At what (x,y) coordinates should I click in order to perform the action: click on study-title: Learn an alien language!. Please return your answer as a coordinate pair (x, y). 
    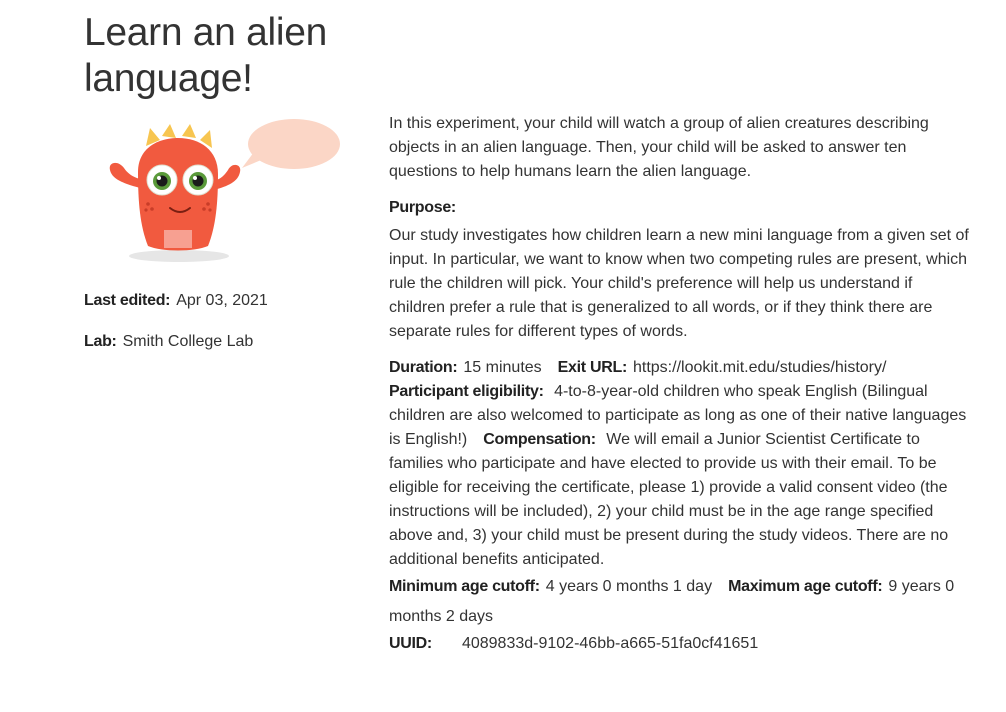
    Looking at the image, I should click on (205, 55).